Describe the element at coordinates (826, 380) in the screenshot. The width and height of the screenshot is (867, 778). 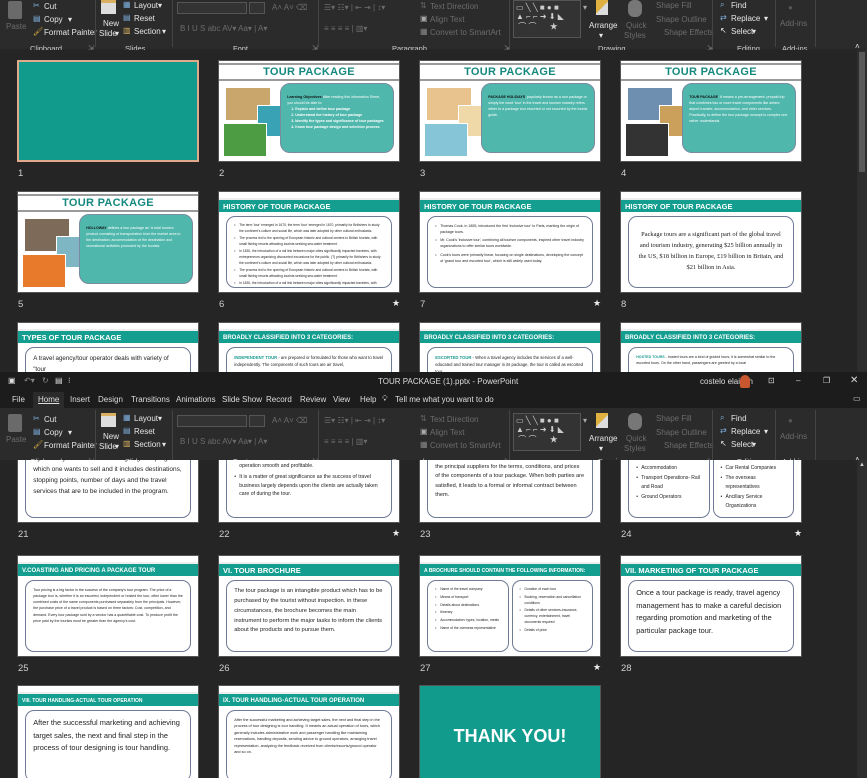
I see `restore-icon: ❐` at that location.